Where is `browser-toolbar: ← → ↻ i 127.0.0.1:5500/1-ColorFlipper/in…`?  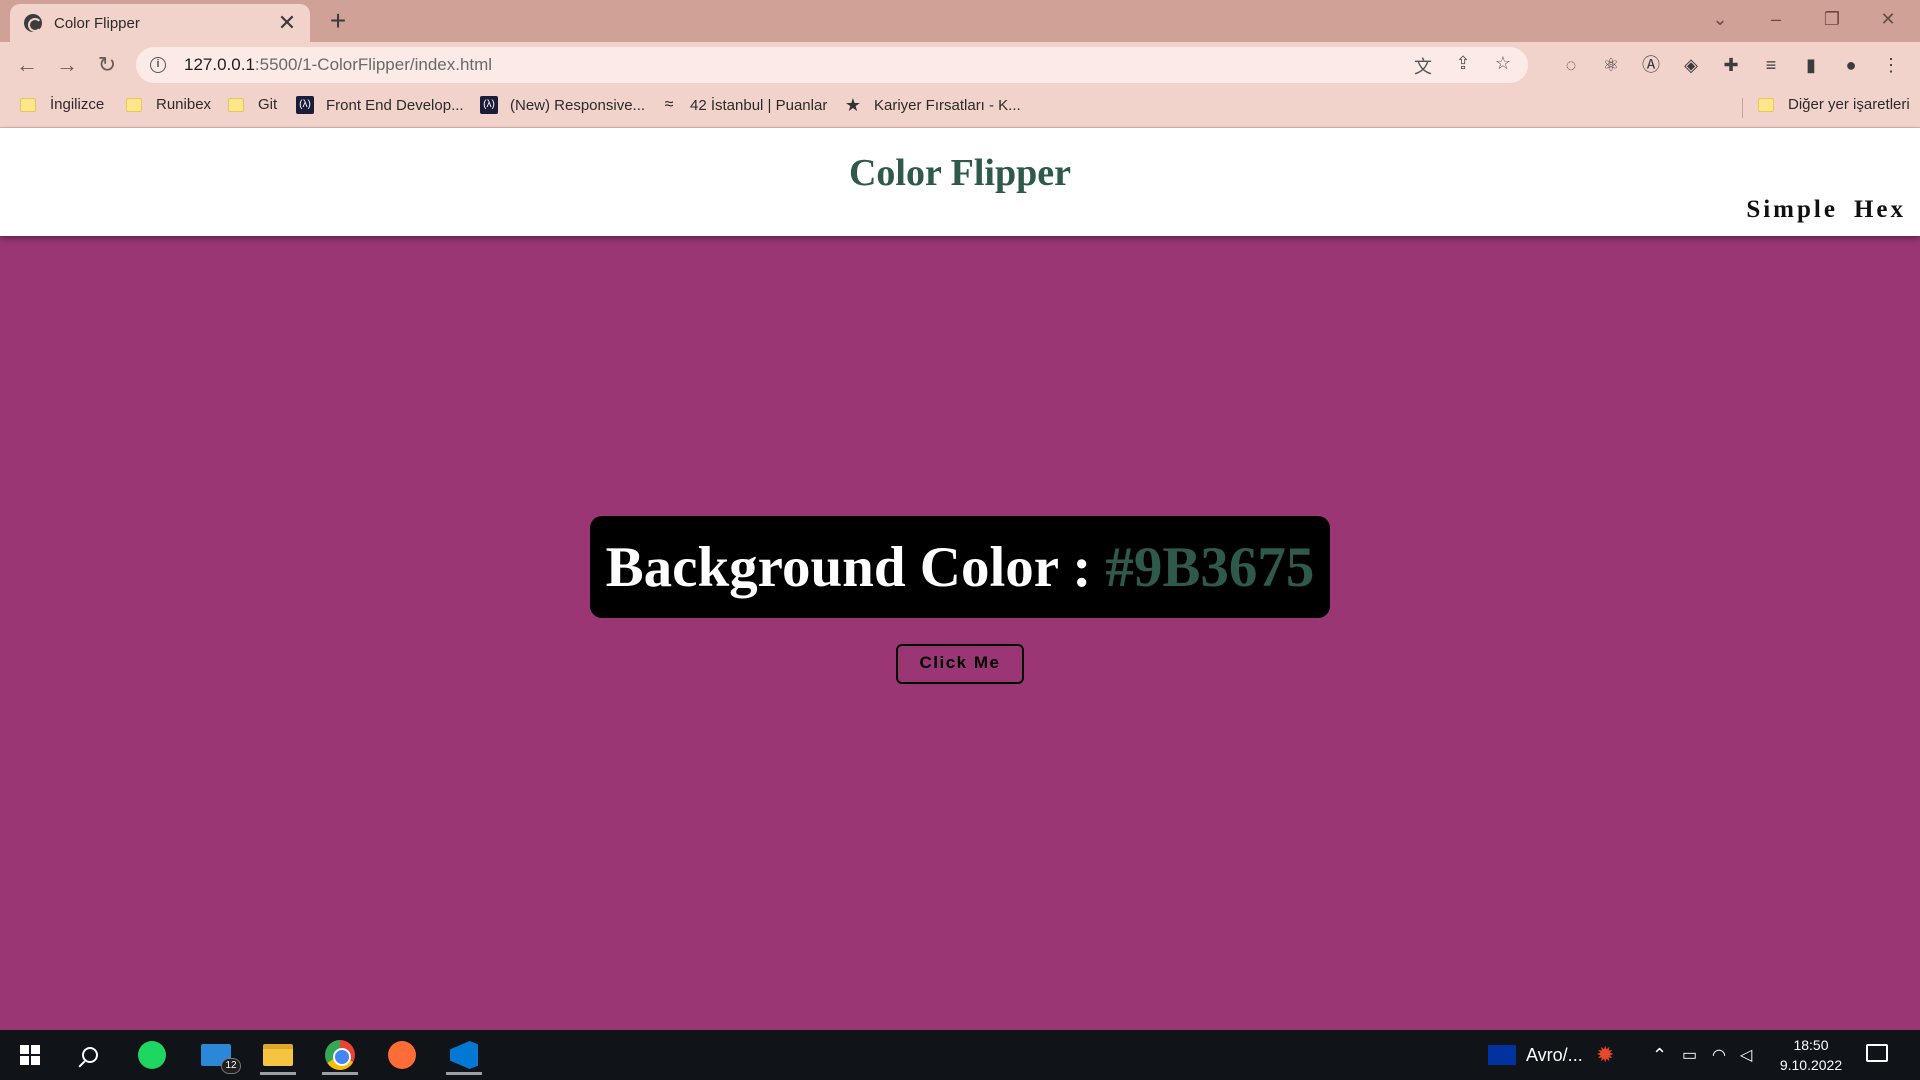 browser-toolbar: ← → ↻ i 127.0.0.1:5500/1-ColorFlipper/in… is located at coordinates (960, 65).